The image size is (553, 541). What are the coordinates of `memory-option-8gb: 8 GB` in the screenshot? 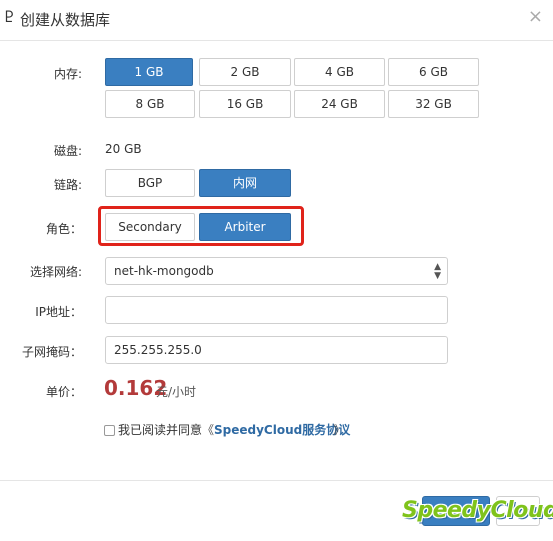 It's located at (150, 104).